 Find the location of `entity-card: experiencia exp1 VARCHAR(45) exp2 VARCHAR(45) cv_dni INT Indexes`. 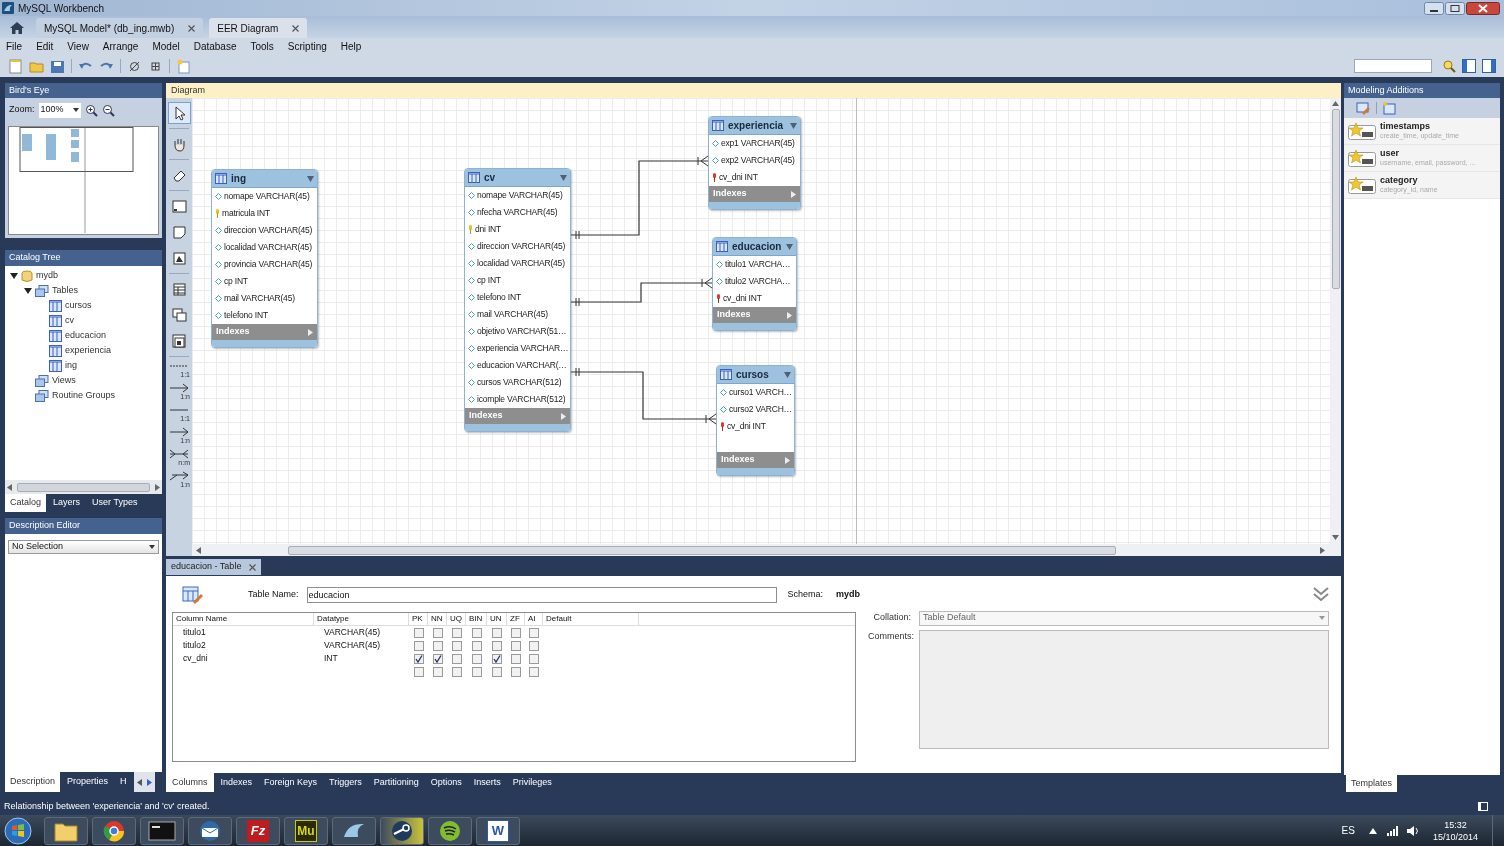

entity-card: experiencia exp1 VARCHAR(45) exp2 VARCHAR(45) cv_dni INT Indexes is located at coordinates (754, 163).